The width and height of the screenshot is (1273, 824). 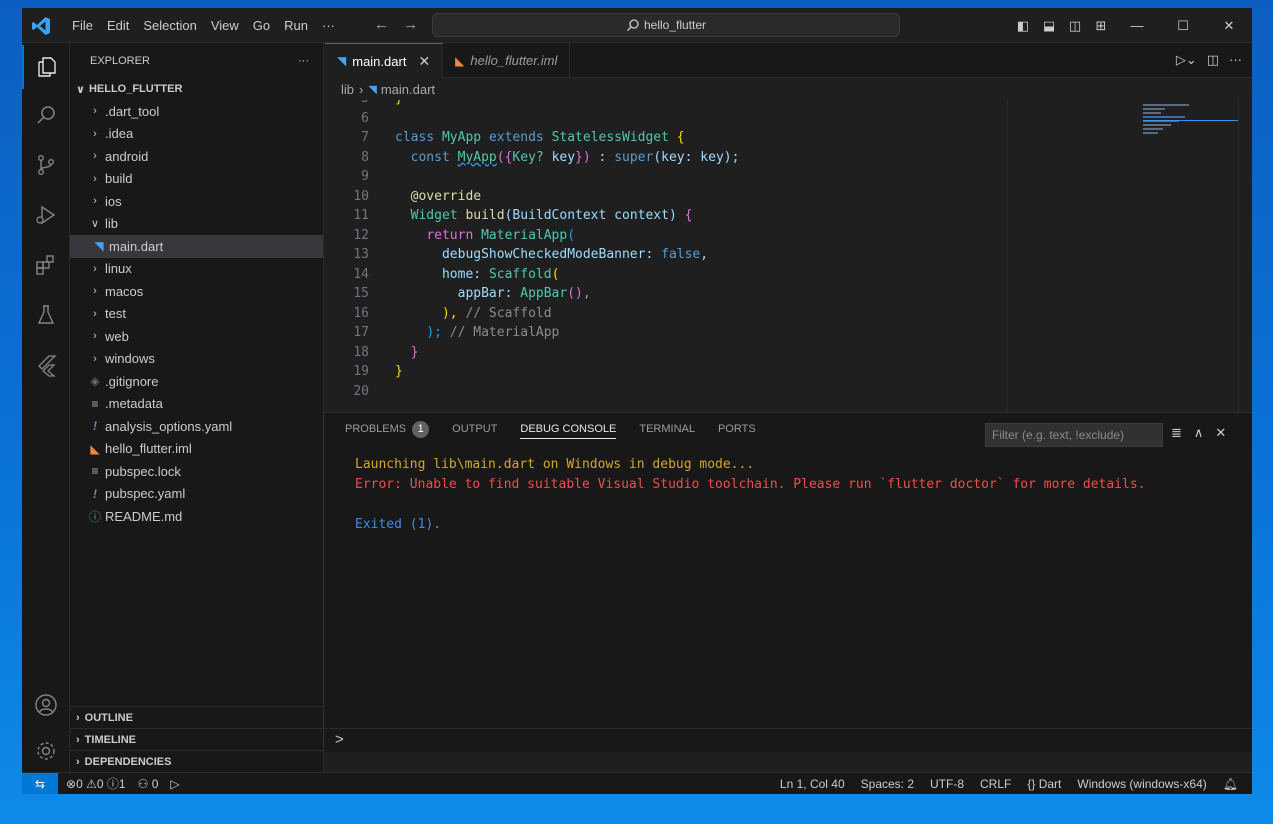 I want to click on menu-file: File, so click(x=82, y=25).